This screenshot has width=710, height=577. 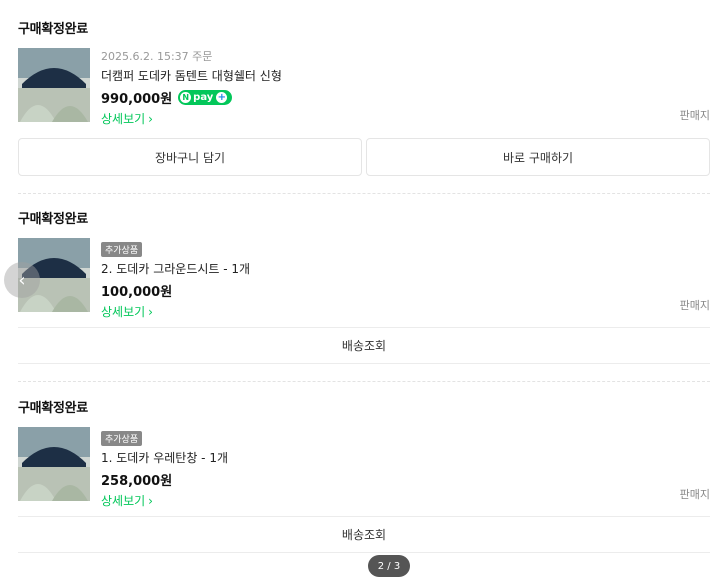 I want to click on product-name: 더캠퍼 도데카 돔텐트 대형쉘터 신형, so click(x=401, y=75).